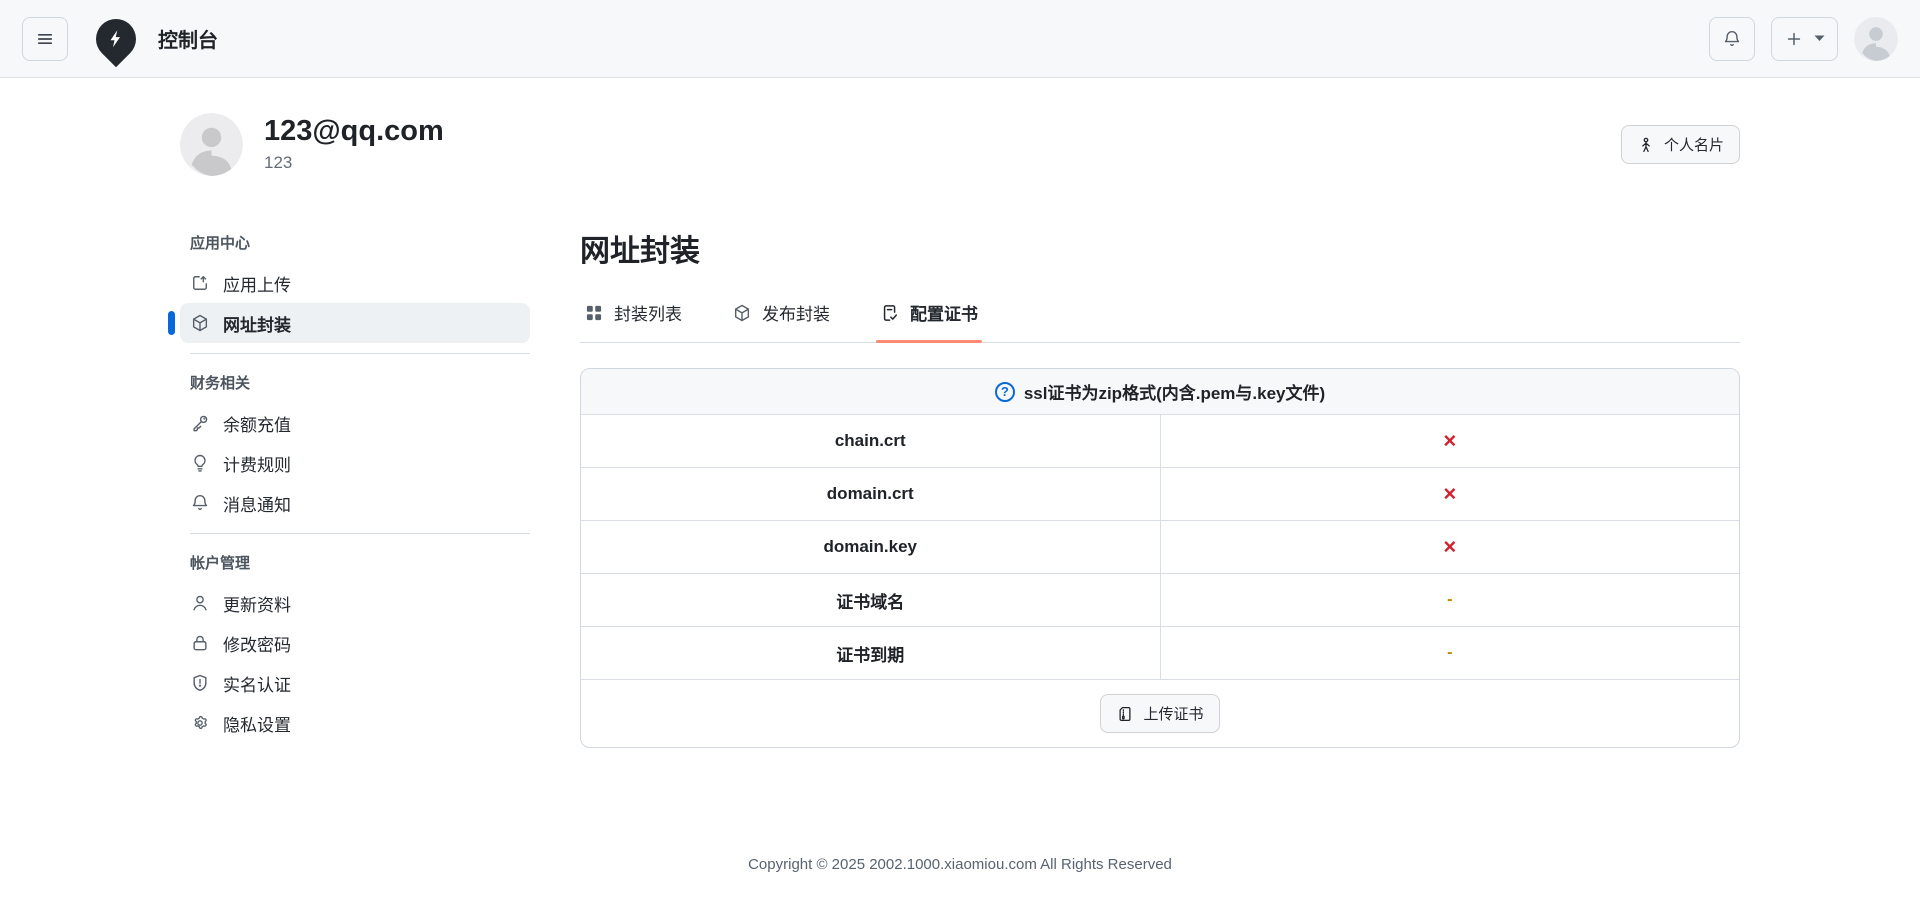 The height and width of the screenshot is (916, 1920). I want to click on table-row: domain.crt ×, so click(1160, 494).